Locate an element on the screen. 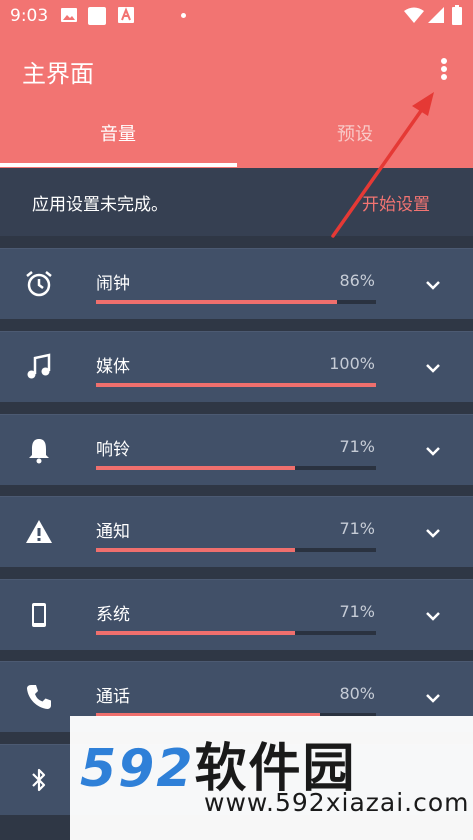  alarm-icon is located at coordinates (39, 284).